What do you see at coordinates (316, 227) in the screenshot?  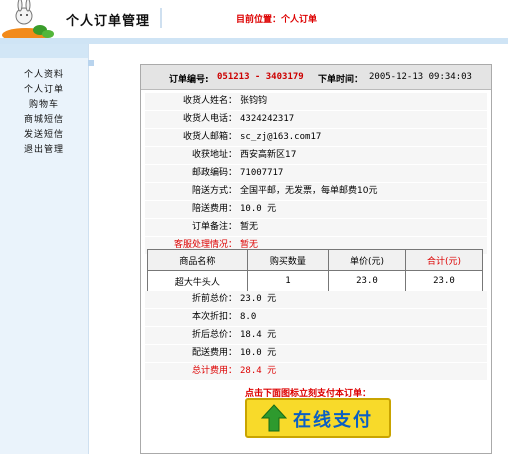 I see `field-row-remark: 订单备注： 暂无` at bounding box center [316, 227].